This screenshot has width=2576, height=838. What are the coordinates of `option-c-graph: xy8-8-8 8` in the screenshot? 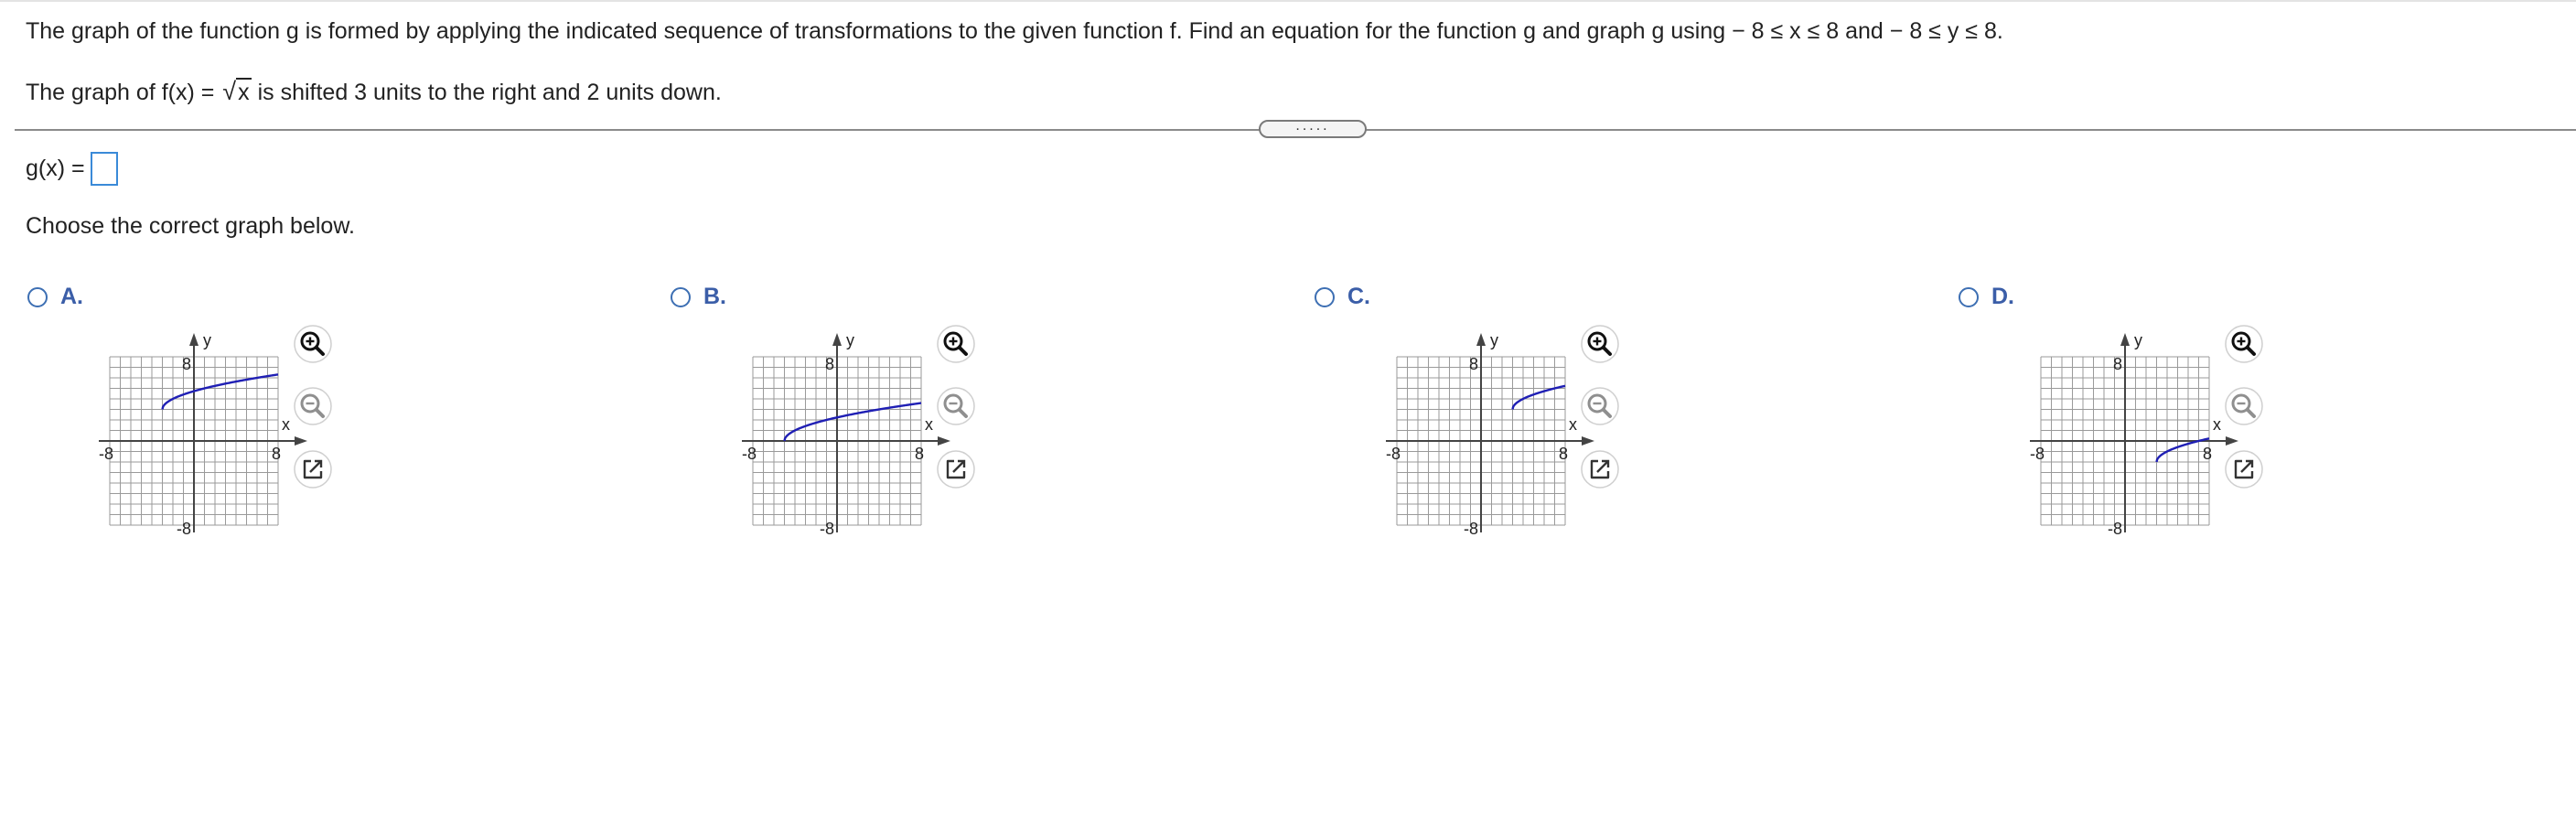 It's located at (1490, 434).